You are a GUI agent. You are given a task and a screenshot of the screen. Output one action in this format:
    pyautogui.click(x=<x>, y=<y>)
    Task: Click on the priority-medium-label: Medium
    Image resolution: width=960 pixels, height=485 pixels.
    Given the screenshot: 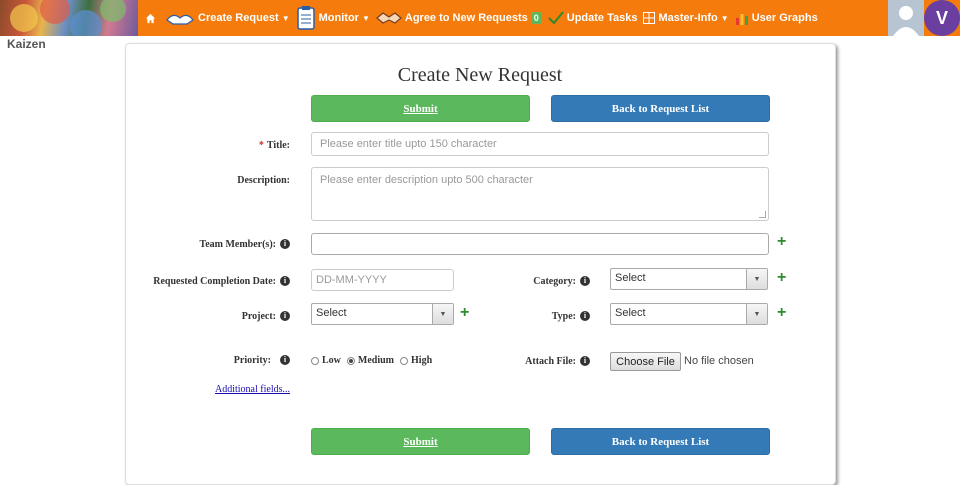 What is the action you would take?
    pyautogui.click(x=376, y=360)
    